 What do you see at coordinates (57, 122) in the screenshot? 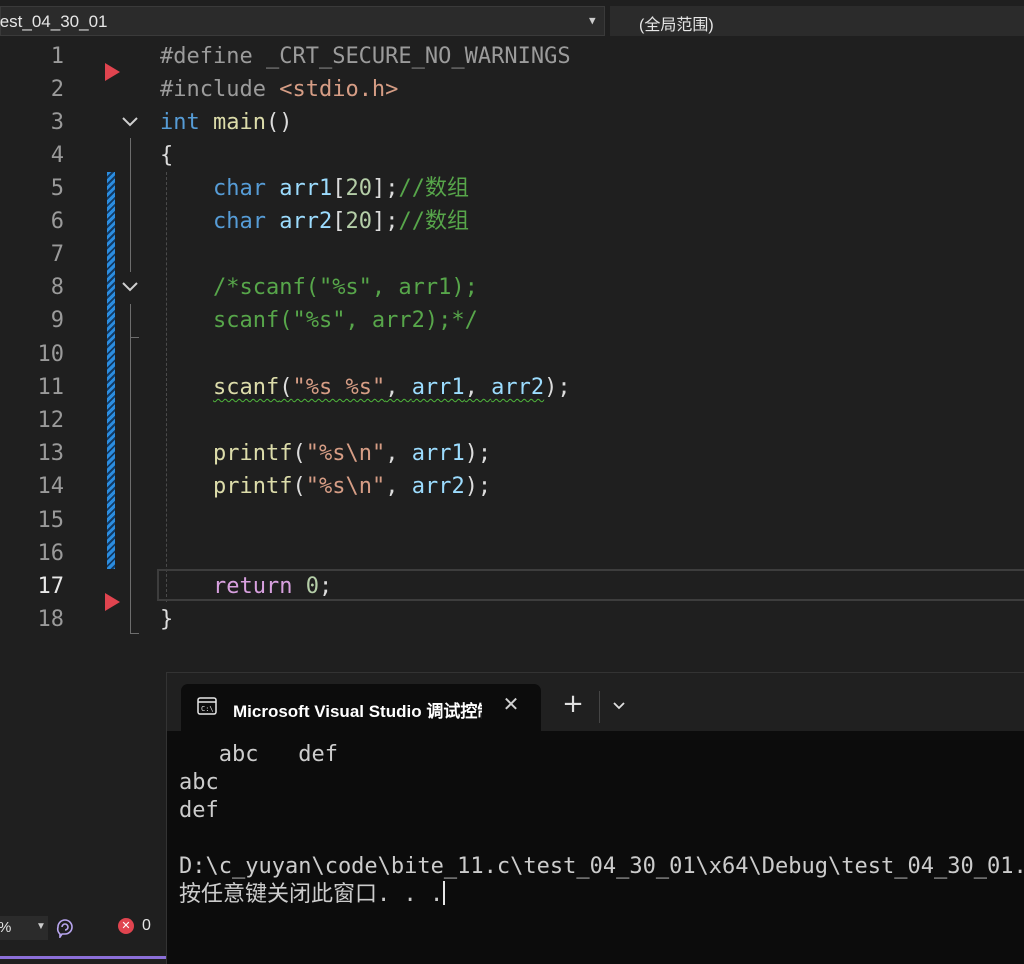
I see `line-number: 3` at bounding box center [57, 122].